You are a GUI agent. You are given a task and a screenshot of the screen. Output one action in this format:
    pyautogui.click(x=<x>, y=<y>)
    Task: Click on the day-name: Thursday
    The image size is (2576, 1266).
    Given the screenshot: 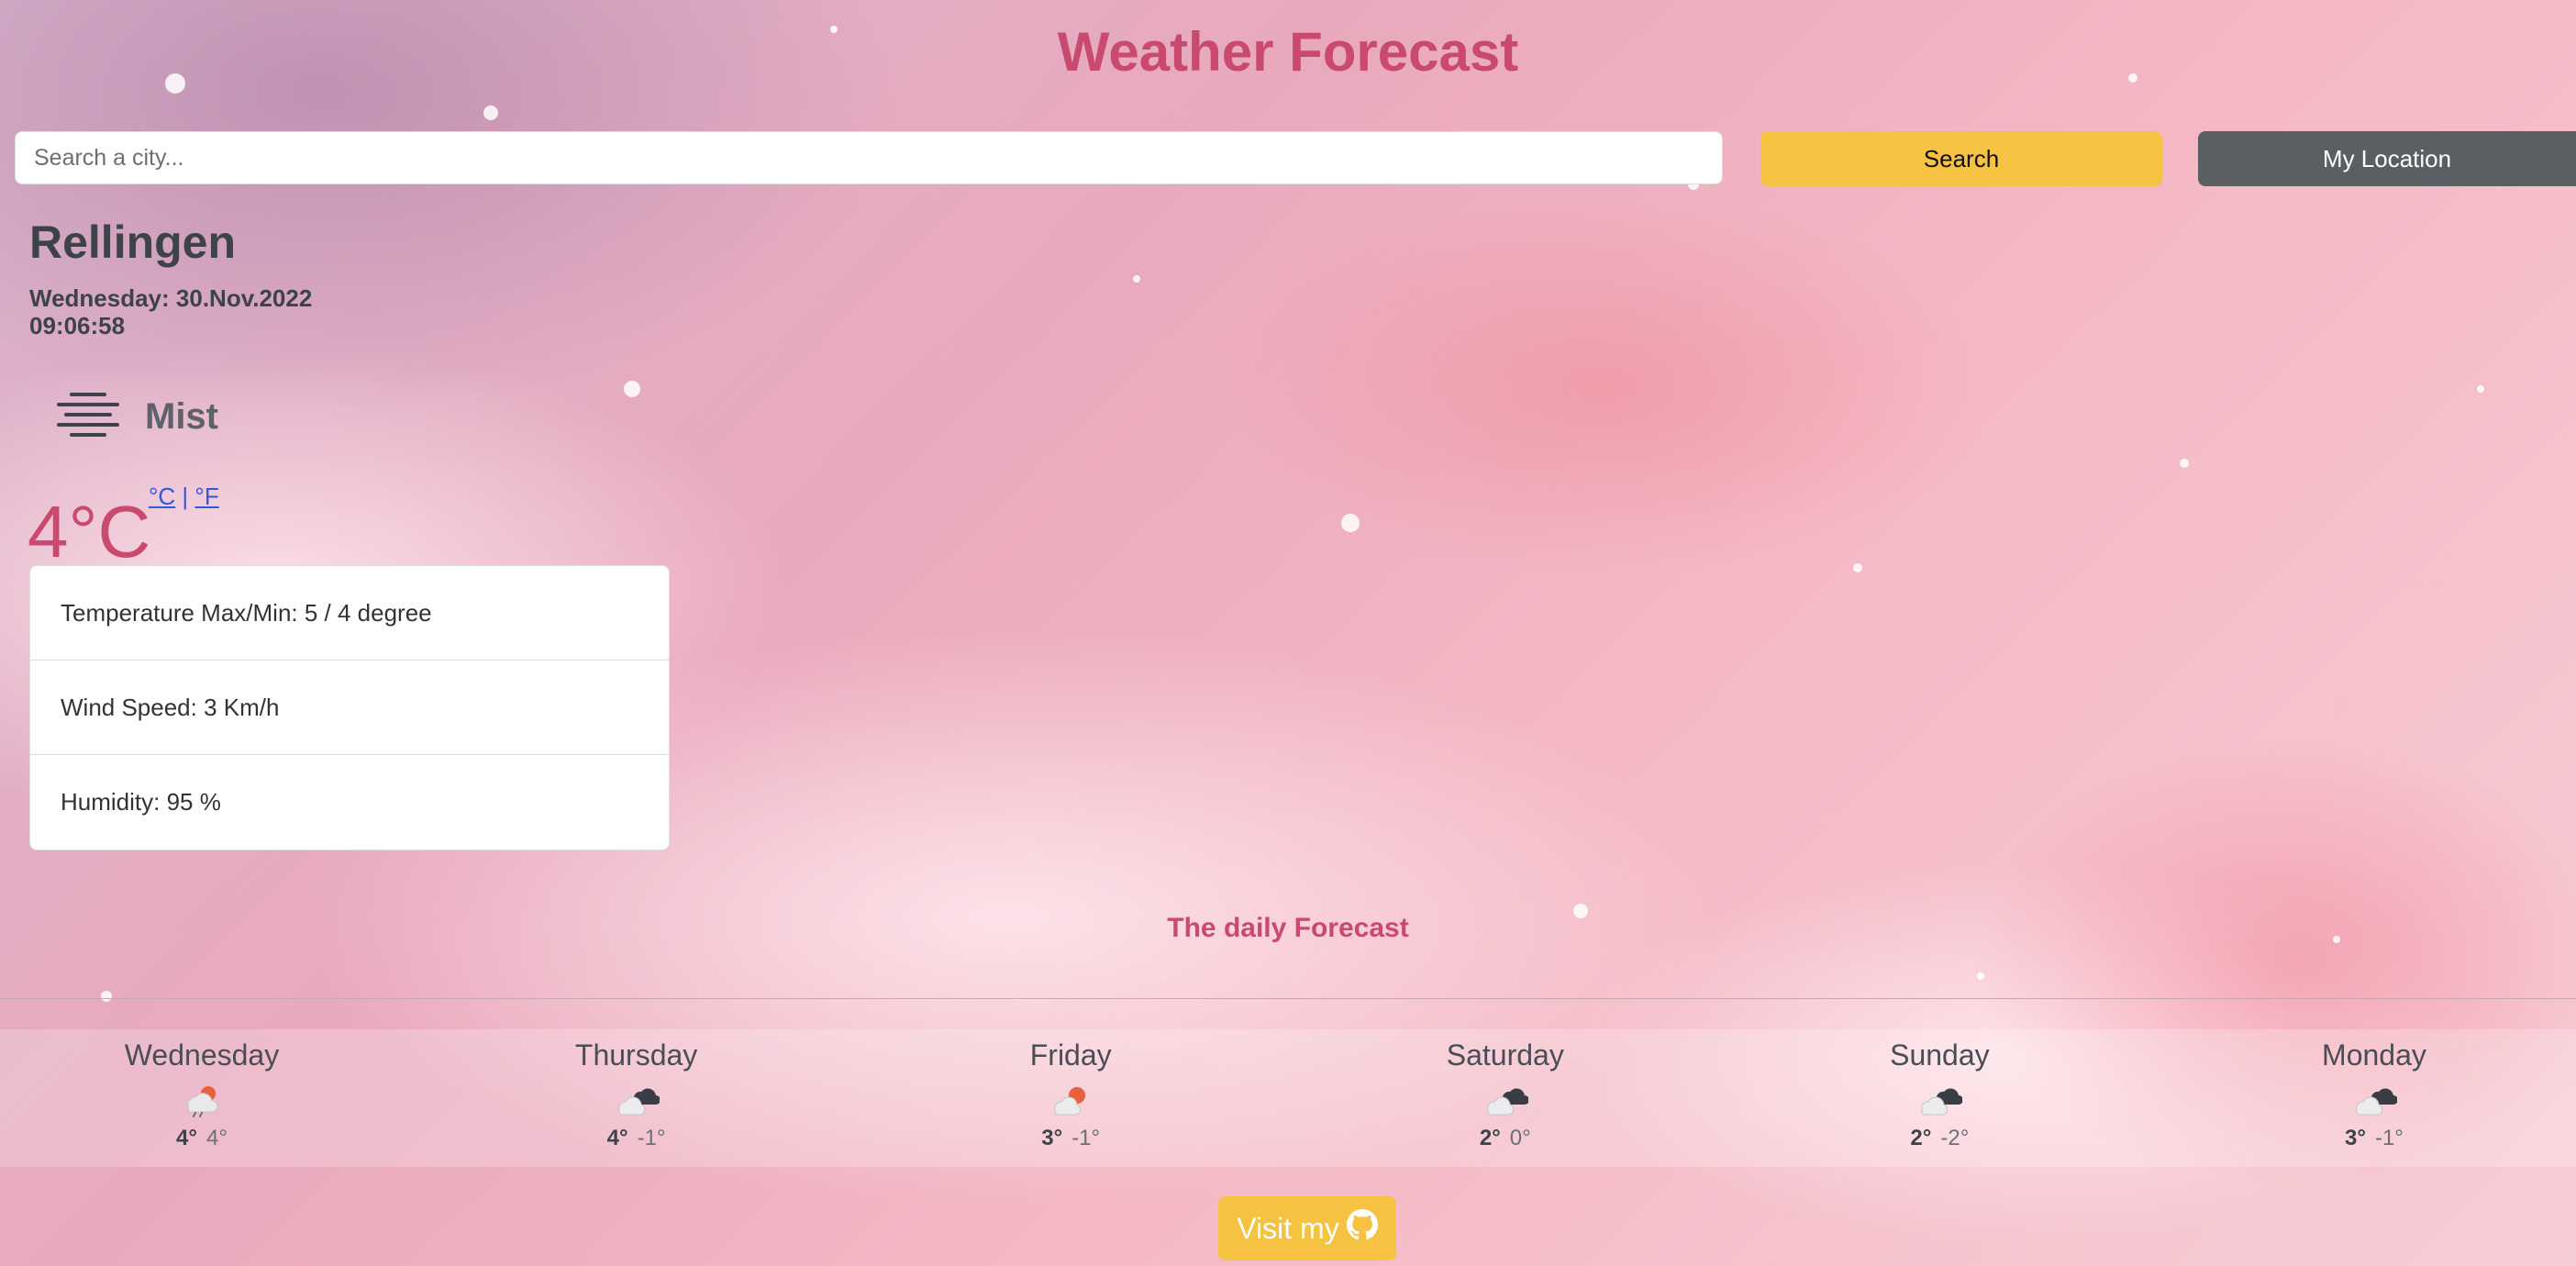 What is the action you would take?
    pyautogui.click(x=636, y=1055)
    